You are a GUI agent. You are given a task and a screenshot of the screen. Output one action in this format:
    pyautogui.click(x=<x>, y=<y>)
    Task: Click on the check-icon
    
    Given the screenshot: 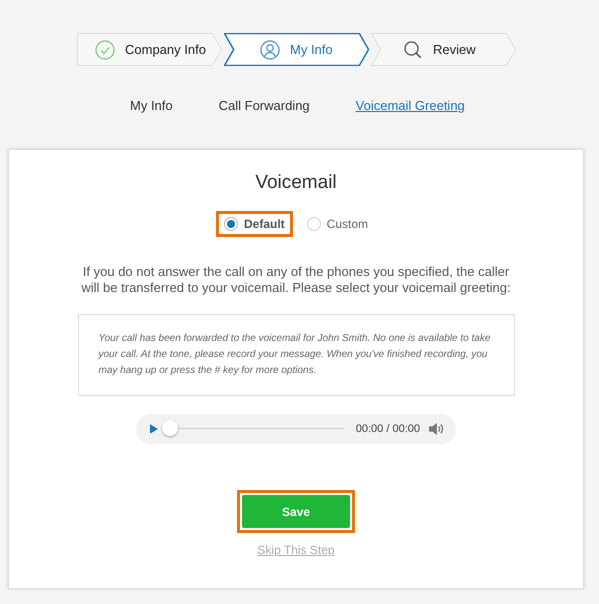 What is the action you would take?
    pyautogui.click(x=105, y=50)
    